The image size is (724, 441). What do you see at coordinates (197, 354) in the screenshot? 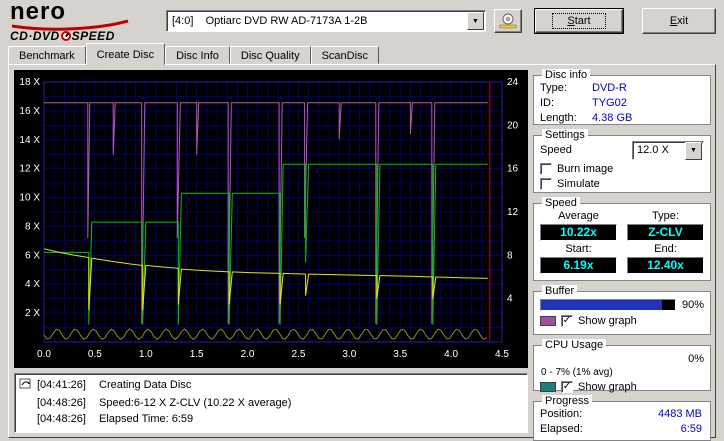
I see `svg-text: 1.5` at bounding box center [197, 354].